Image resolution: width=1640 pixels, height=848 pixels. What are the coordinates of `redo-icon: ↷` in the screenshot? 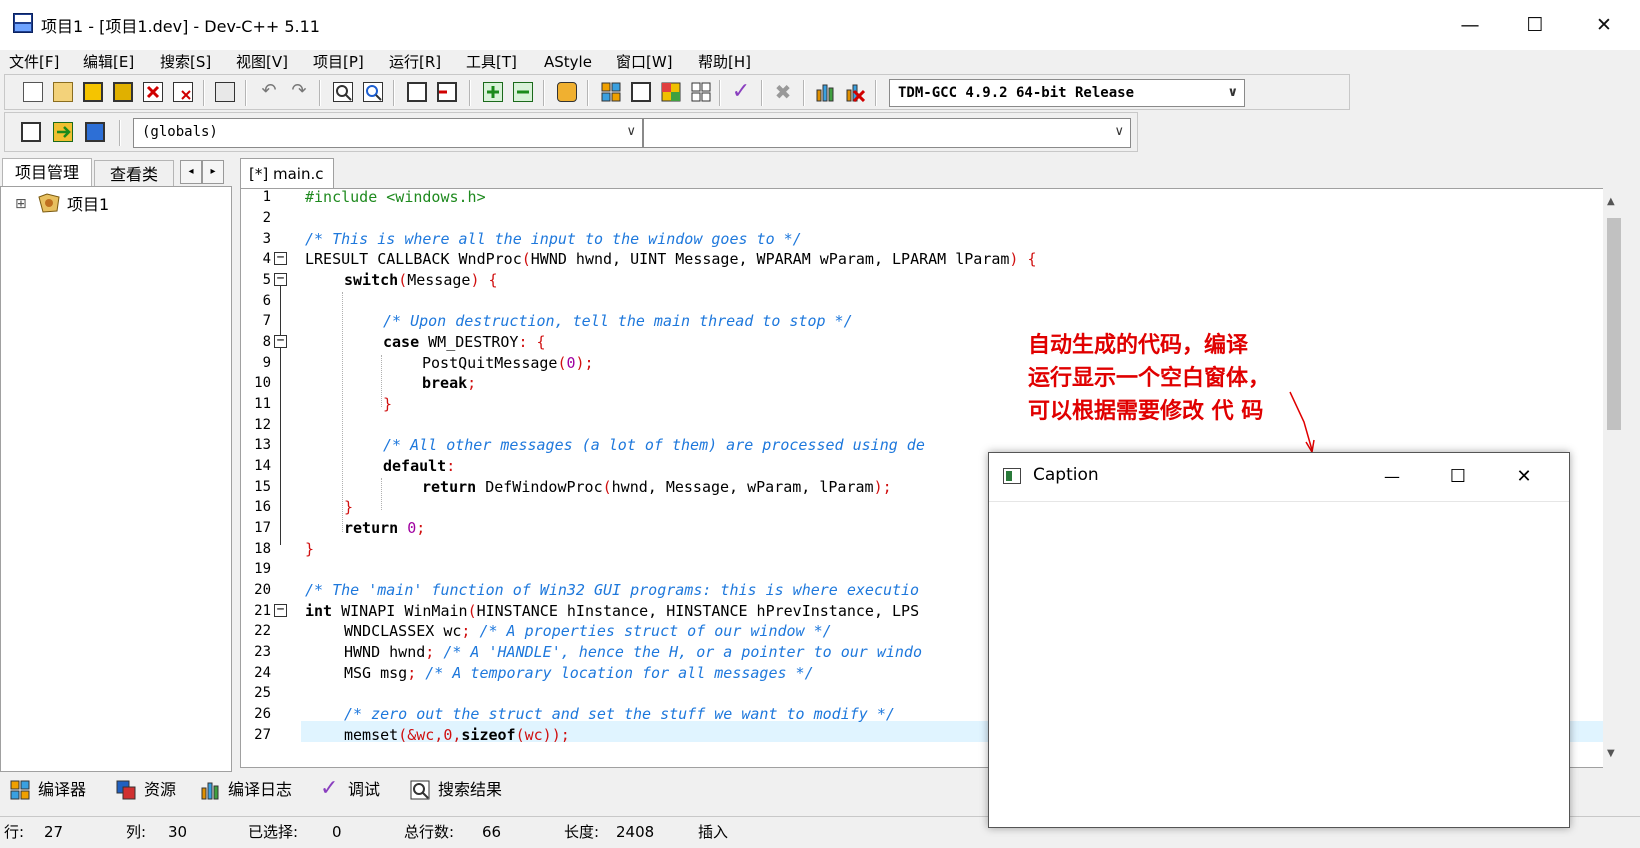 It's located at (299, 92).